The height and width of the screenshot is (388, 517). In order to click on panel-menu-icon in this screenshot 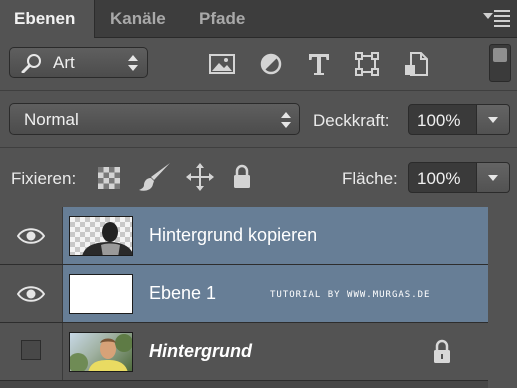, I will do `click(497, 18)`.